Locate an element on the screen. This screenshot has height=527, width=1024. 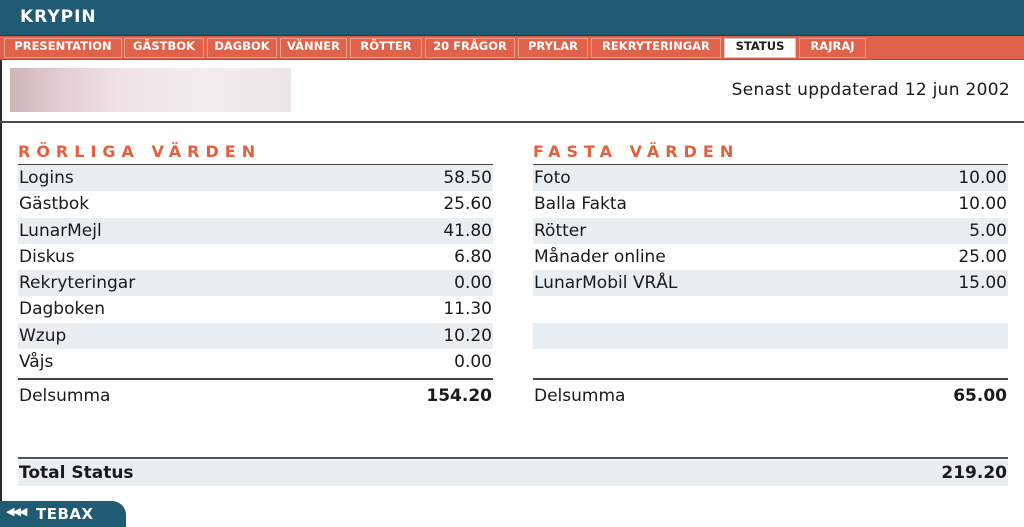
row-value: 5.00 is located at coordinates (988, 230).